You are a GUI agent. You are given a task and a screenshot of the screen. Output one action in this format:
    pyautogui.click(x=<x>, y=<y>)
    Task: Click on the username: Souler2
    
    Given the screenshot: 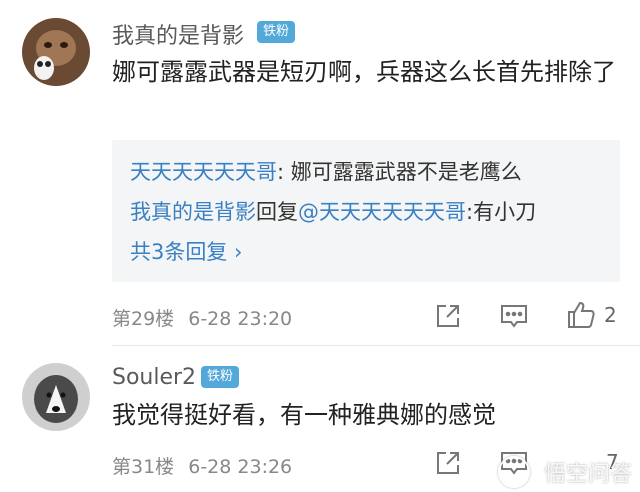 What is the action you would take?
    pyautogui.click(x=154, y=377)
    